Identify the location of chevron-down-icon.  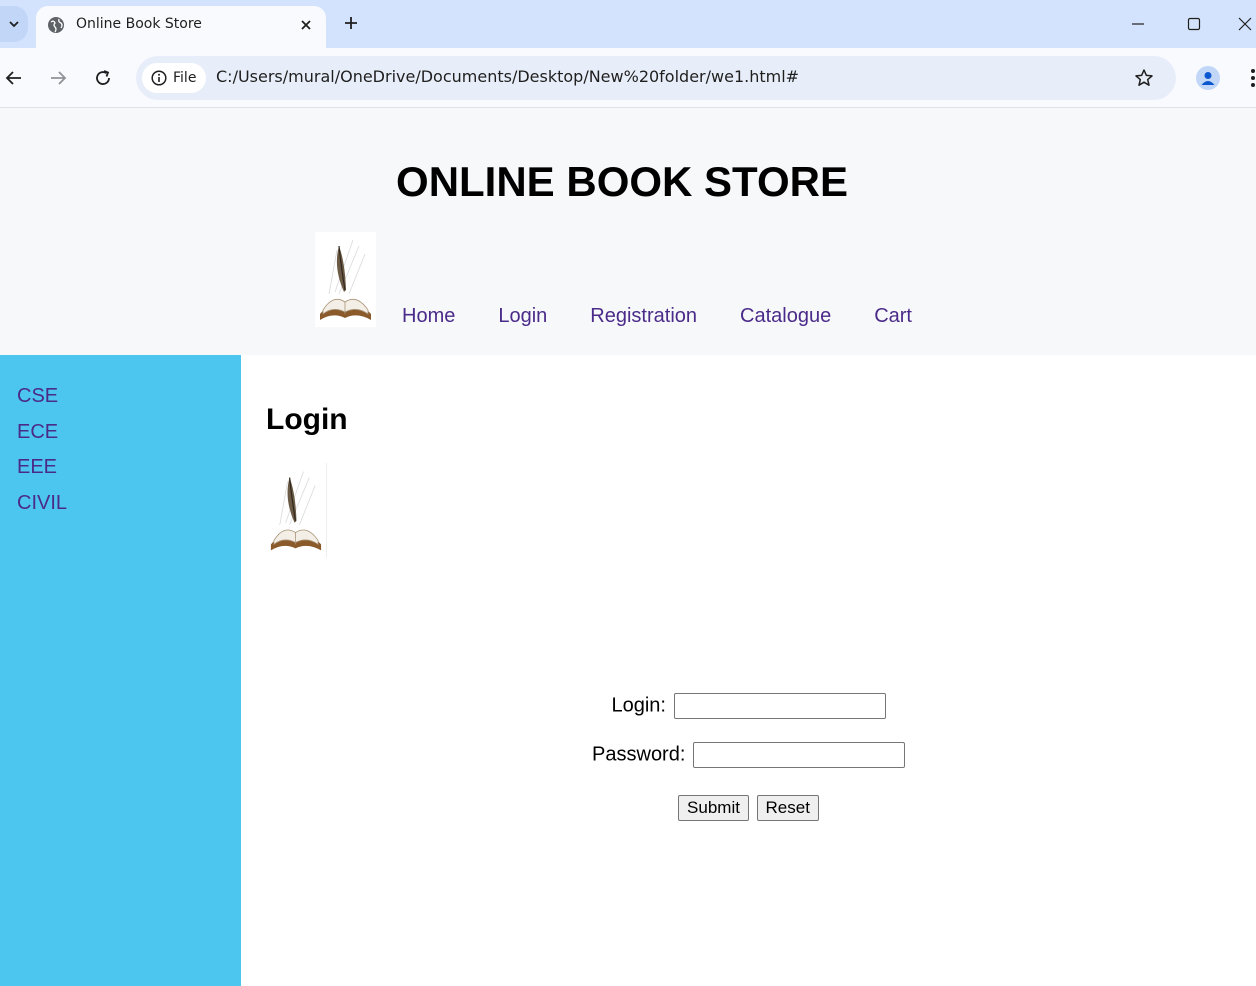
(14, 24).